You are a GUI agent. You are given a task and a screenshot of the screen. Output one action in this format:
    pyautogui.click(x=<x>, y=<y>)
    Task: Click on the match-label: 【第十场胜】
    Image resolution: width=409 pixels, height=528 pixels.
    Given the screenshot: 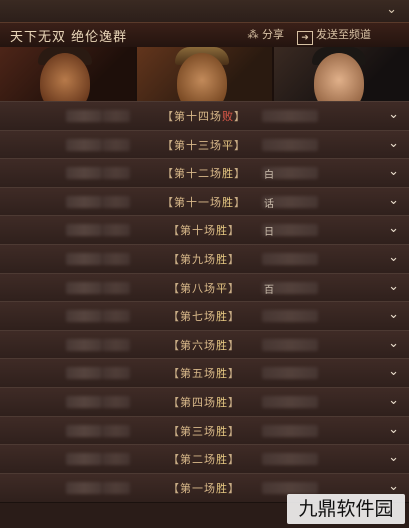 What is the action you would take?
    pyautogui.click(x=204, y=231)
    